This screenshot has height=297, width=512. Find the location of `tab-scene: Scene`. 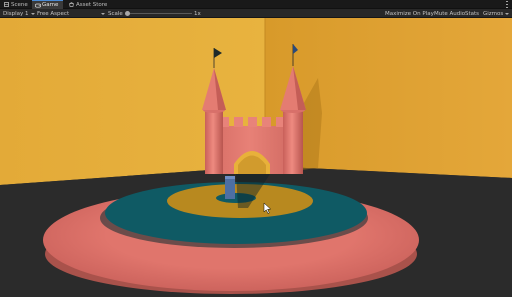

tab-scene: Scene is located at coordinates (16, 4).